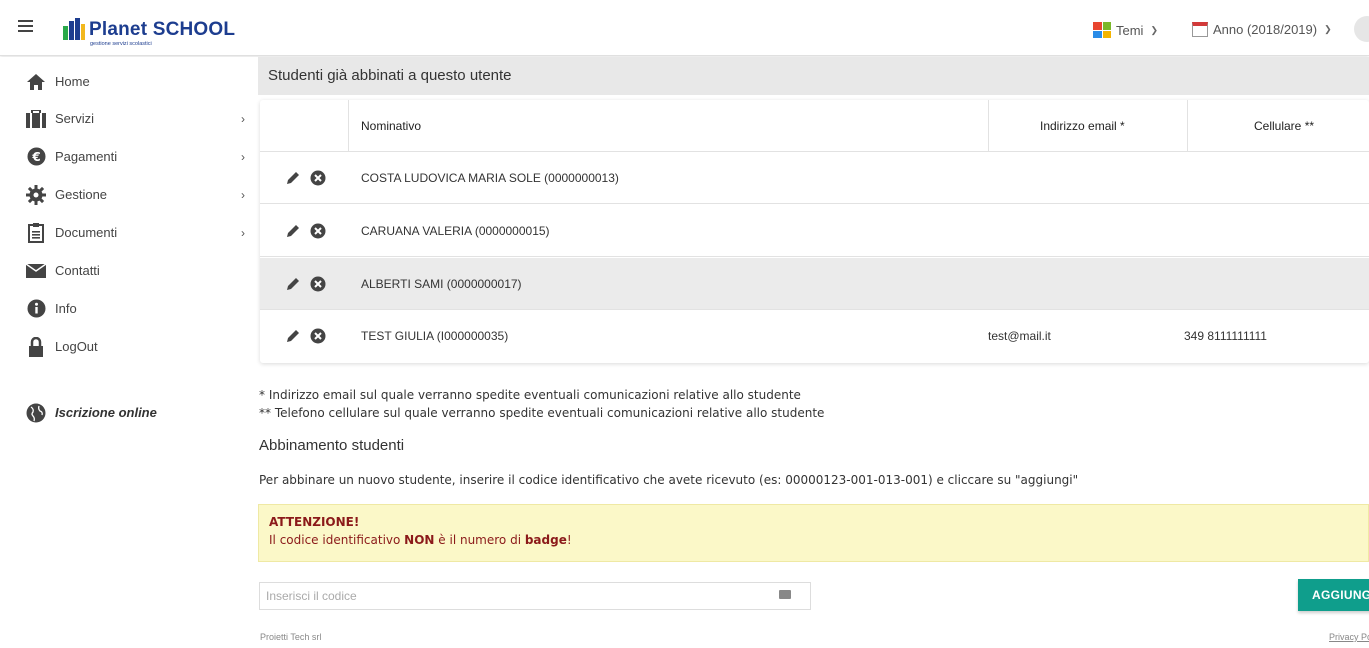 The image size is (1369, 648). I want to click on info-icon, so click(36, 309).